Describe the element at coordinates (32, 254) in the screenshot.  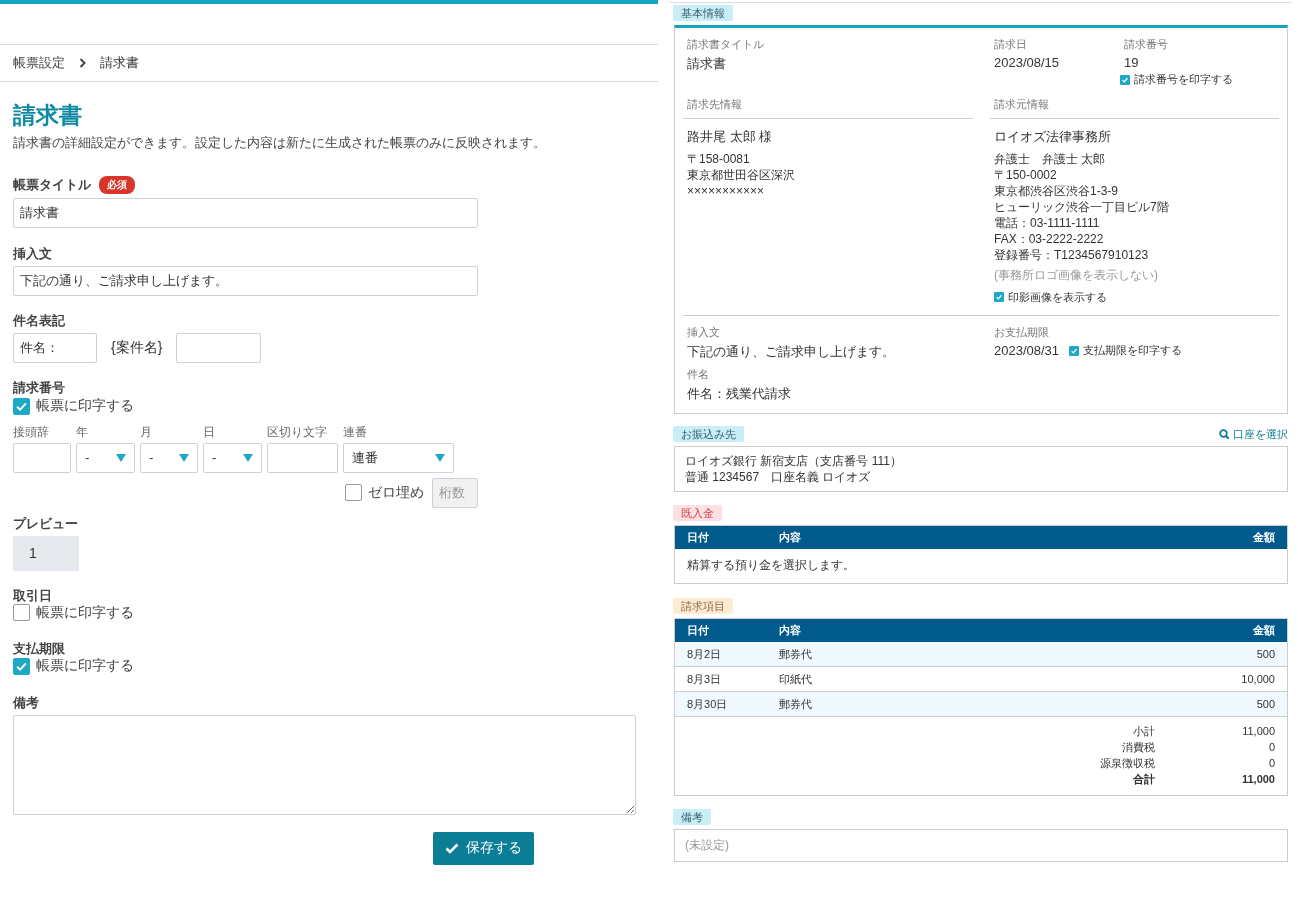
I see `field-label: 挿入文` at that location.